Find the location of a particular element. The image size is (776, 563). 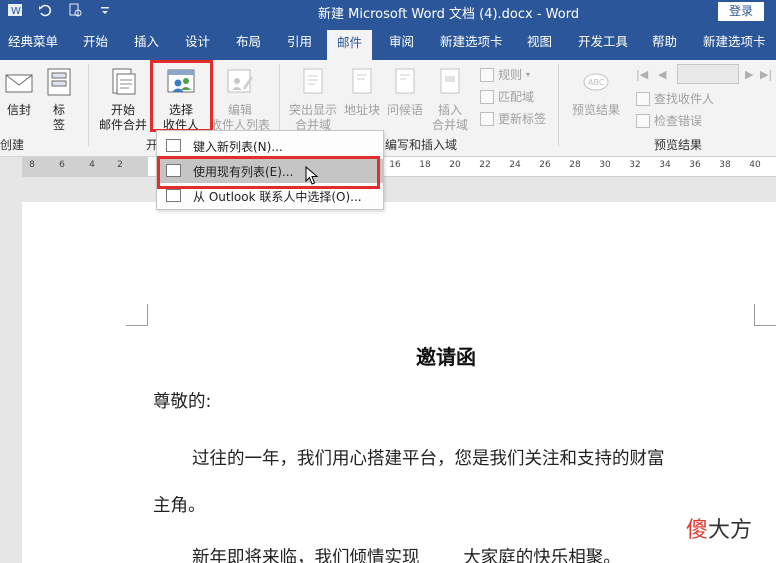

mail-merge-icon is located at coordinates (124, 81).